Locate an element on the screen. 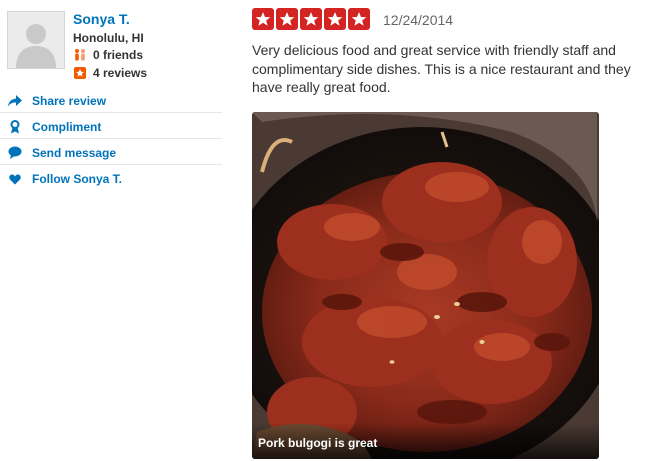 The width and height of the screenshot is (652, 461). friends-count: 0 friends is located at coordinates (108, 55).